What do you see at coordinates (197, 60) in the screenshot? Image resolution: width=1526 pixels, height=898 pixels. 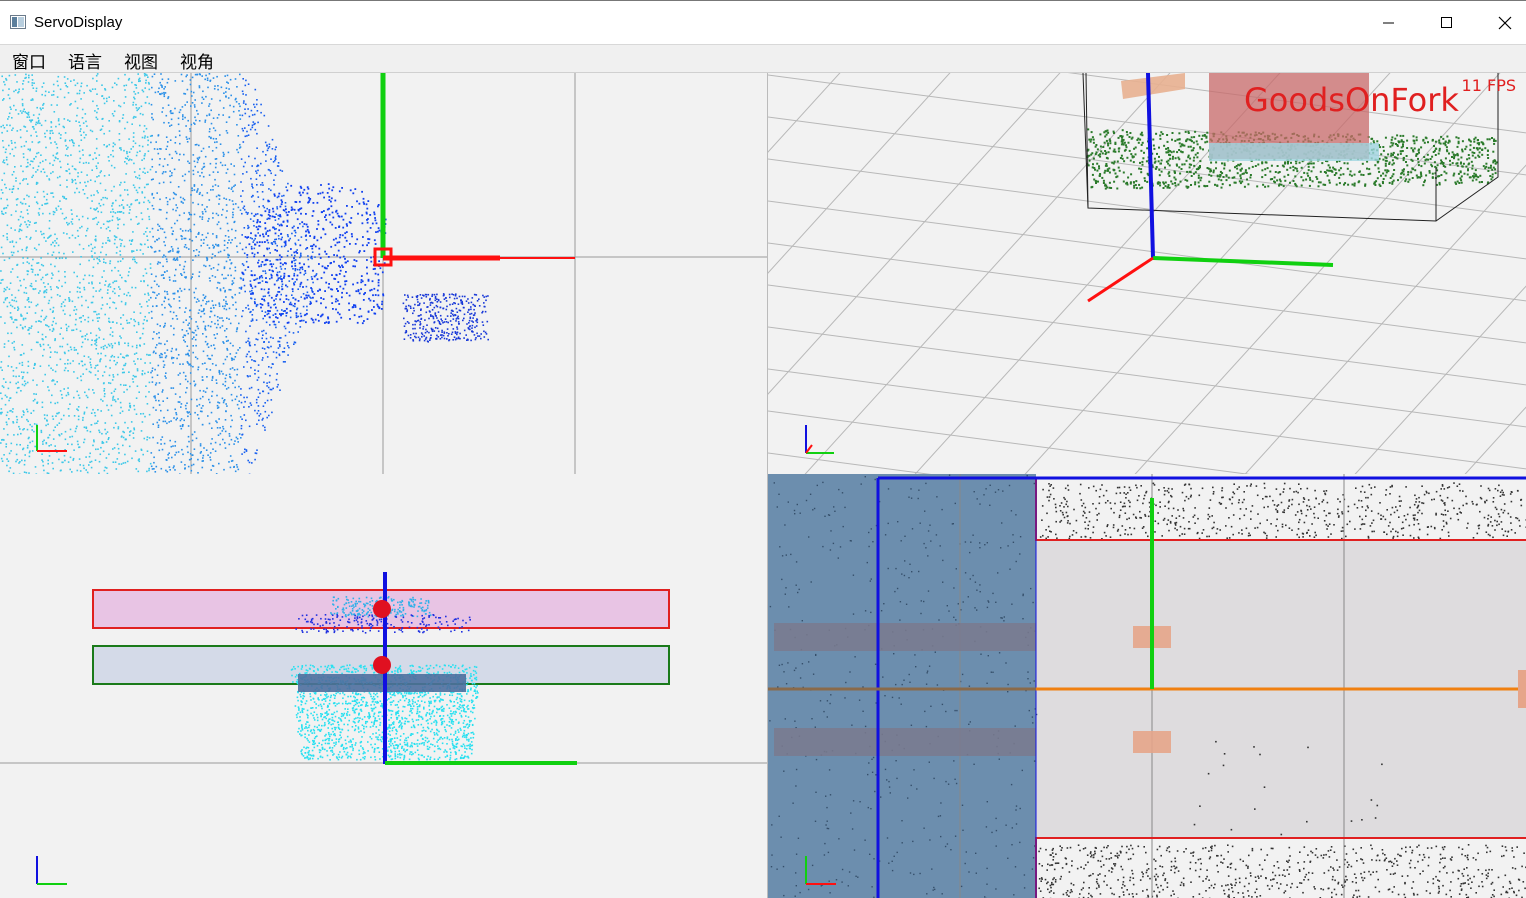 I see `menu-perspective: 视角` at bounding box center [197, 60].